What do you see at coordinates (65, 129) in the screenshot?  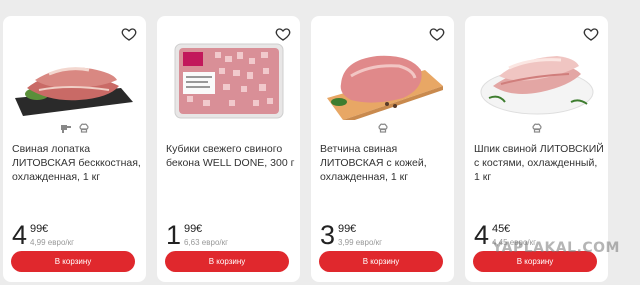 I see `meat-grinder-icon` at bounding box center [65, 129].